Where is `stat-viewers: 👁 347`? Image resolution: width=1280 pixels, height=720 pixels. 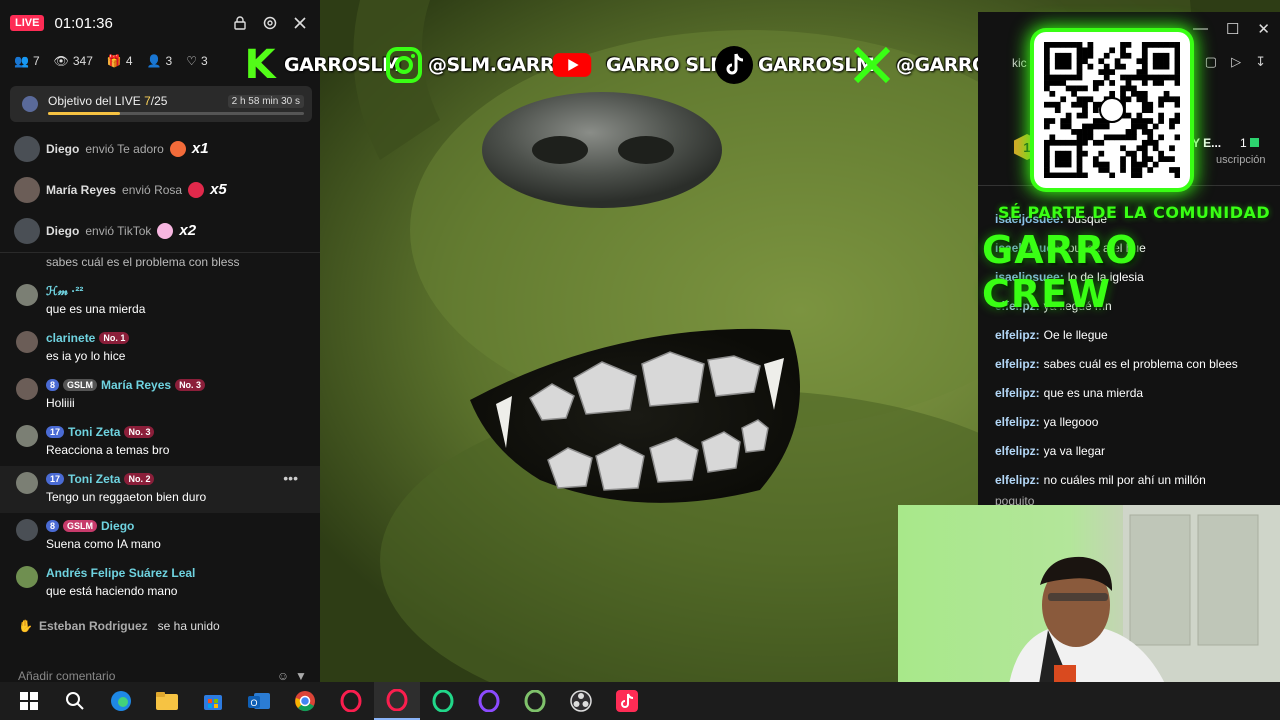
stat-viewers: 👁 347 is located at coordinates (73, 61).